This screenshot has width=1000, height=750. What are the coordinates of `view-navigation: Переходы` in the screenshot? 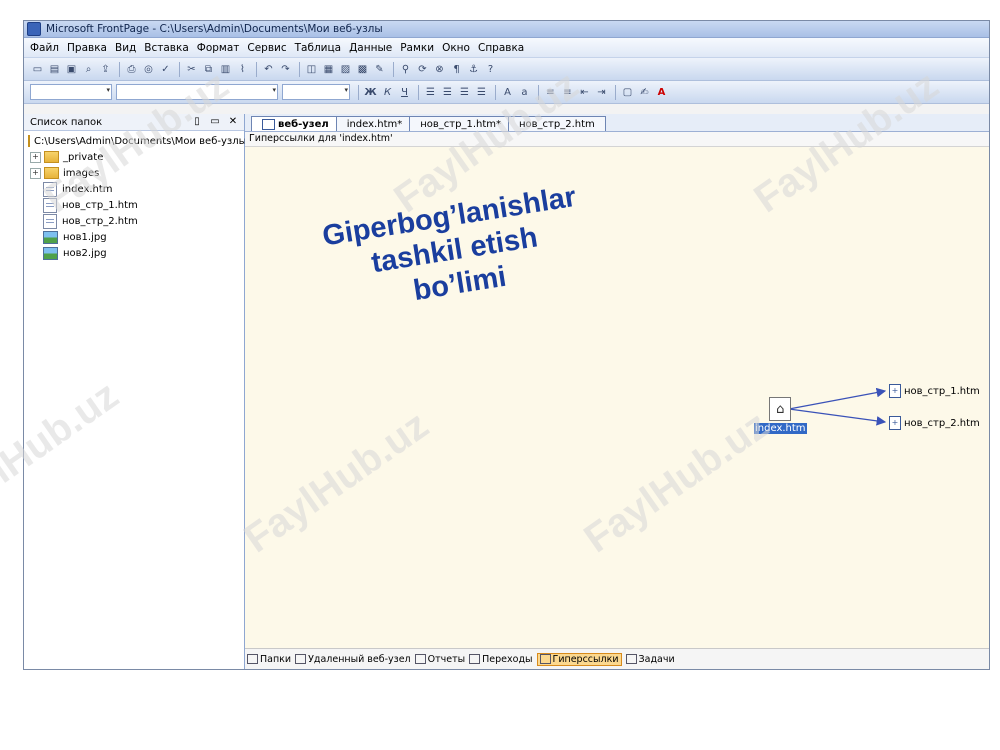 It's located at (501, 659).